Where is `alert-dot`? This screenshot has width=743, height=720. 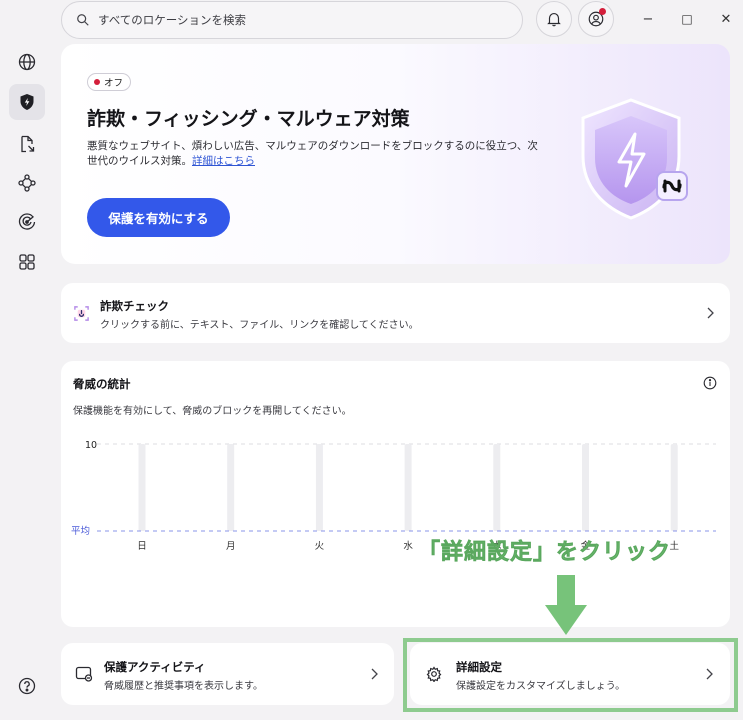
alert-dot is located at coordinates (602, 11).